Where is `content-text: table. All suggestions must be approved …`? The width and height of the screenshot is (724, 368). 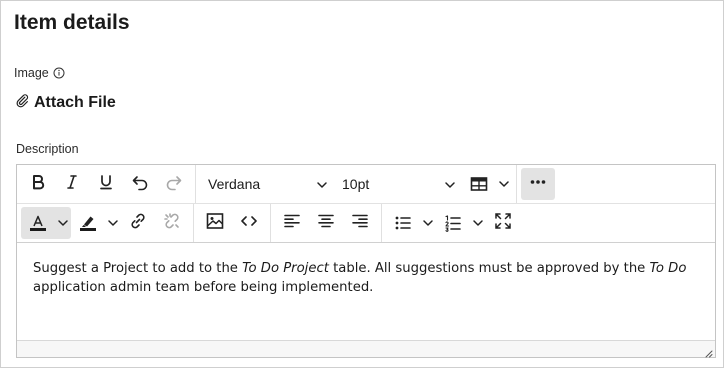 content-text: table. All suggestions must be approved … is located at coordinates (489, 268).